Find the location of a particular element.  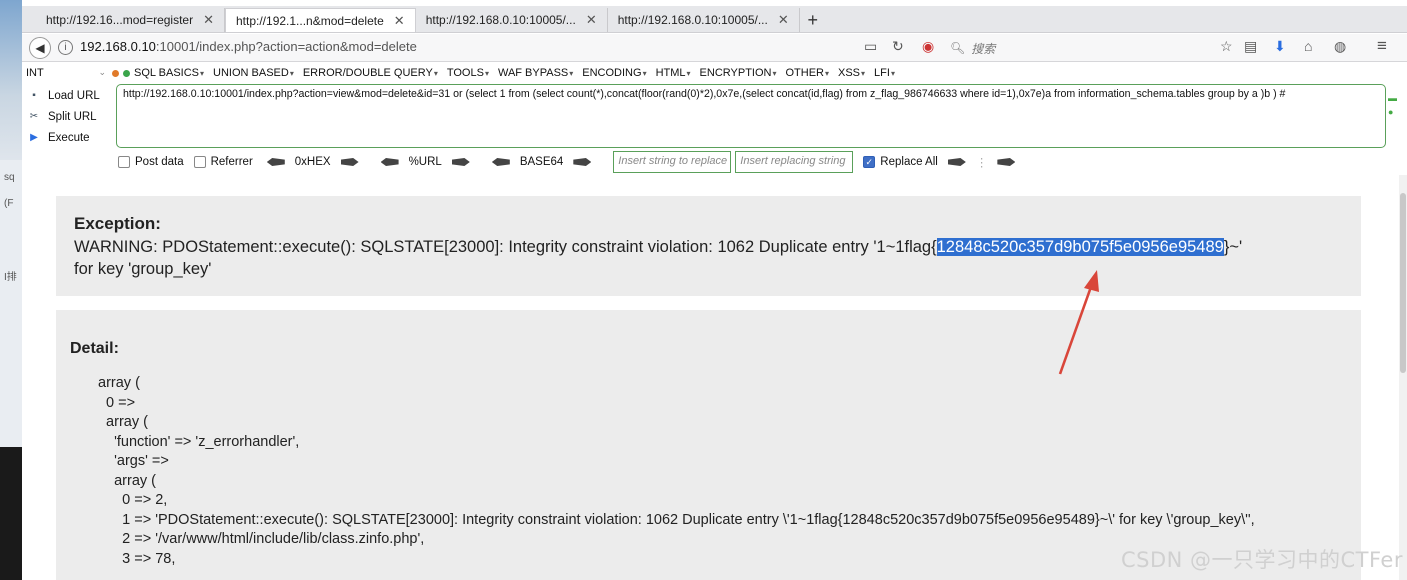

reload-icon: ↻ is located at coordinates (898, 46).